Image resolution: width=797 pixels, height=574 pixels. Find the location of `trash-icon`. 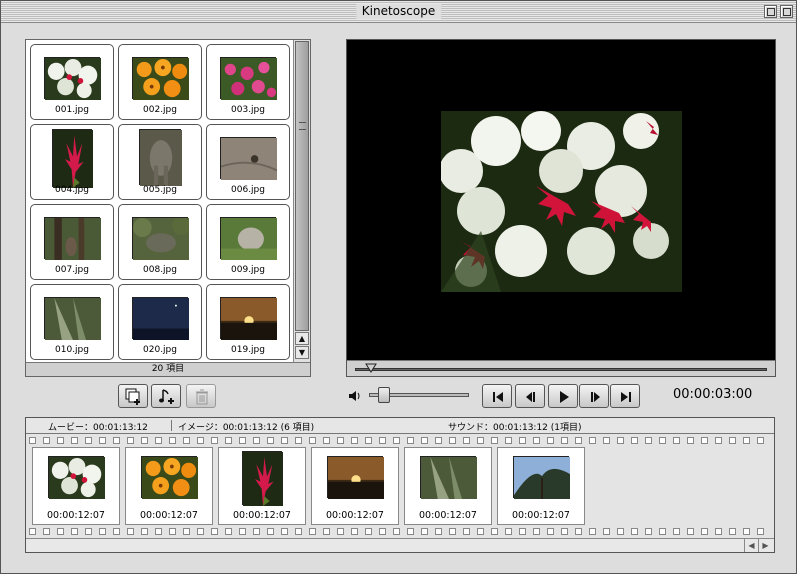

trash-icon is located at coordinates (202, 397).